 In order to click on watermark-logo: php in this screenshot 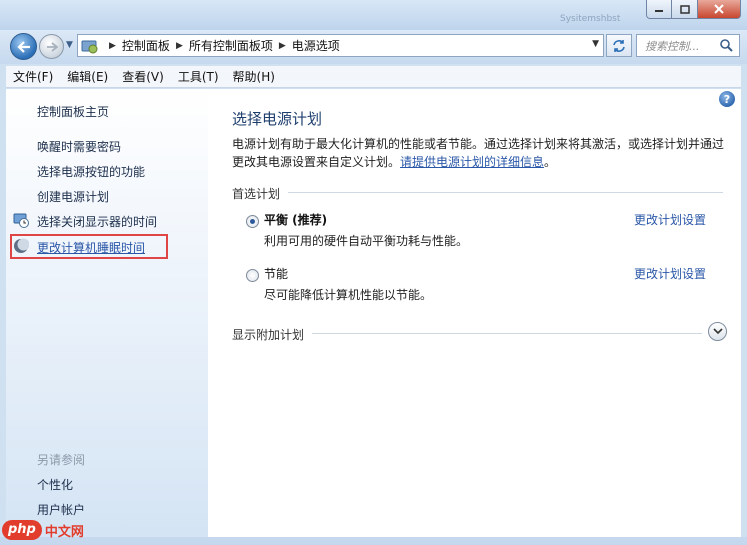, I will do `click(22, 530)`.